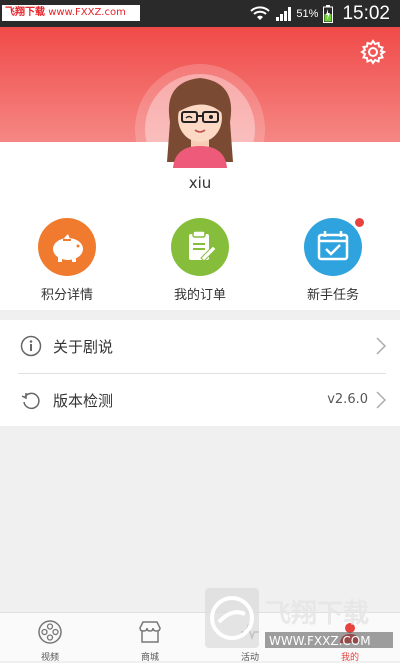 The image size is (400, 663). What do you see at coordinates (87, 12) in the screenshot?
I see `watermark-url: www.FXXZ.com` at bounding box center [87, 12].